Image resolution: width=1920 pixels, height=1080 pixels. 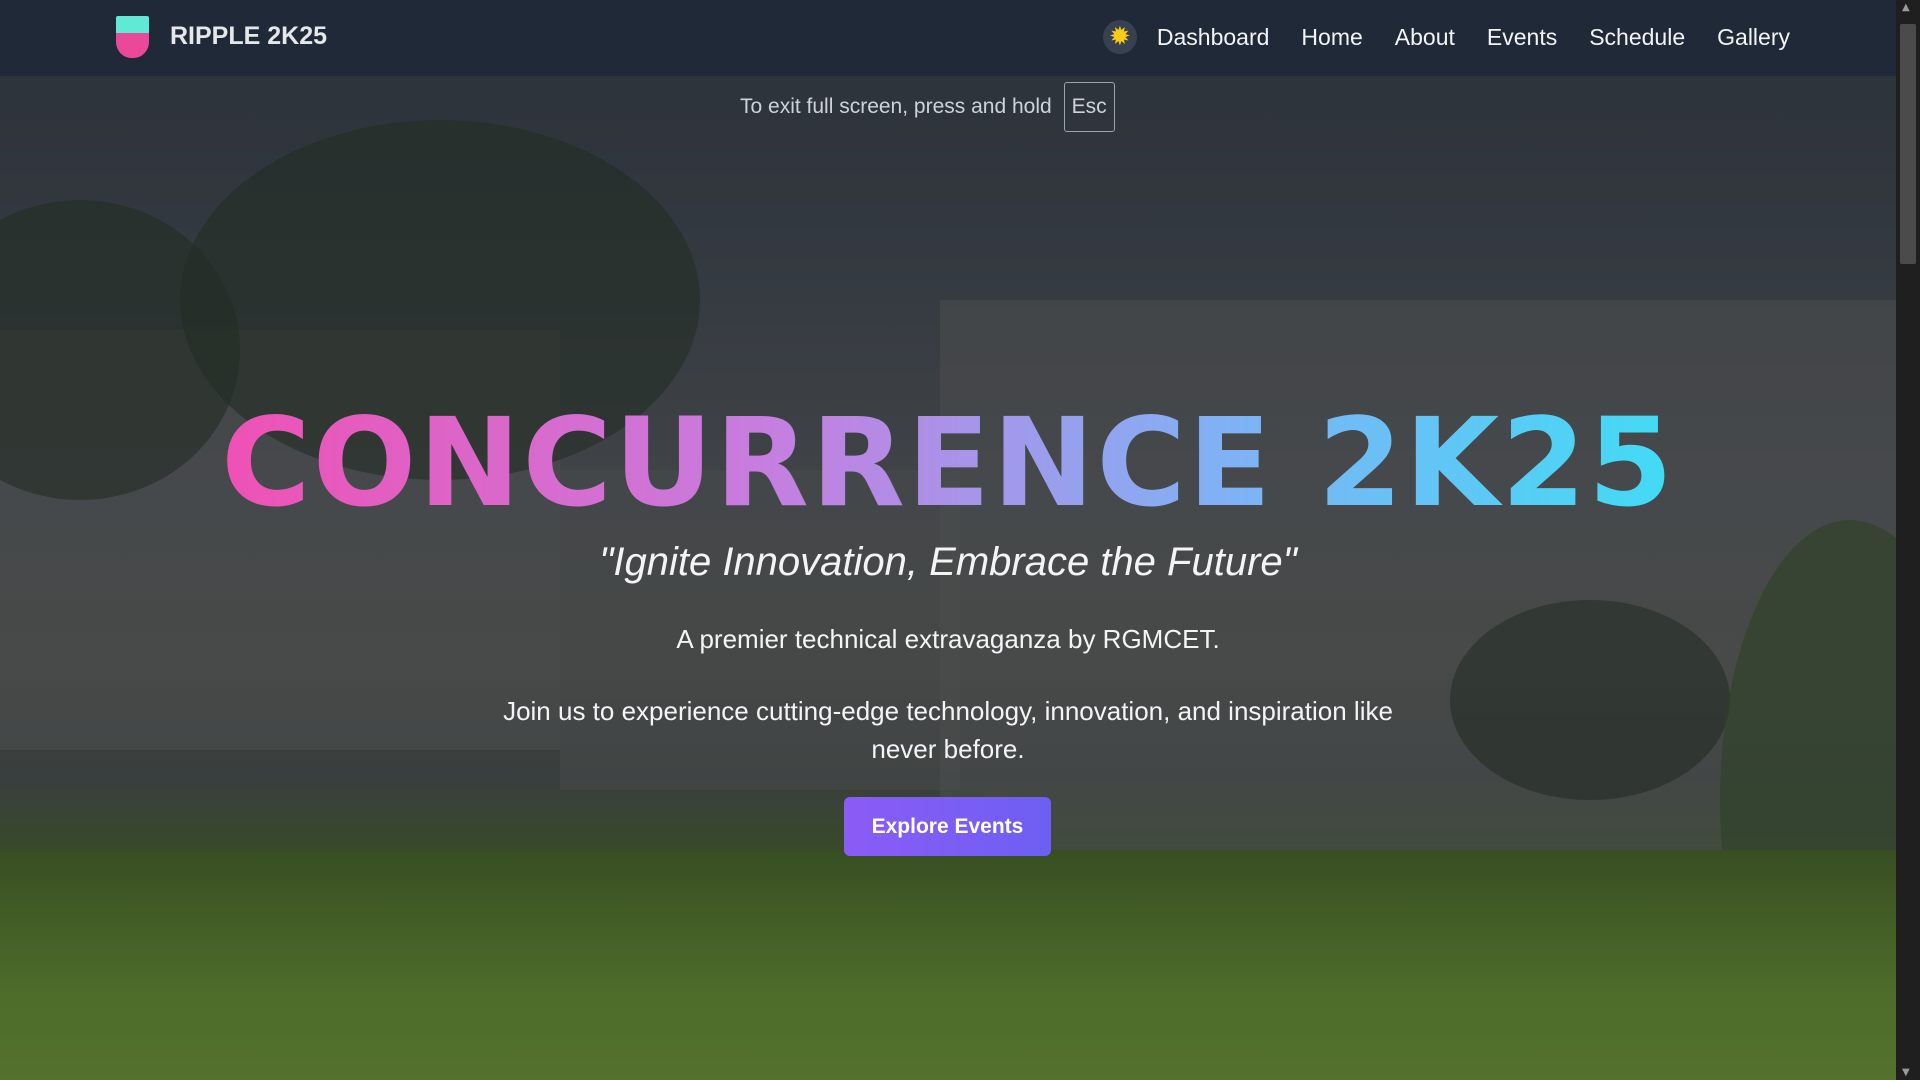 What do you see at coordinates (1425, 37) in the screenshot?
I see `nav-about: About` at bounding box center [1425, 37].